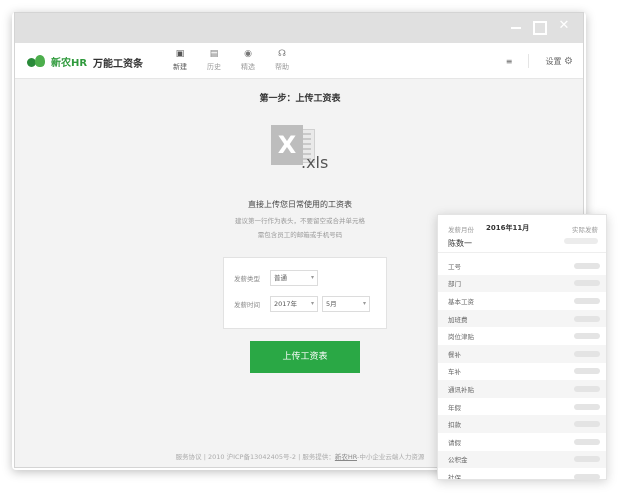  What do you see at coordinates (247, 305) in the screenshot?
I see `pay-time-label: 发薪时间` at bounding box center [247, 305].